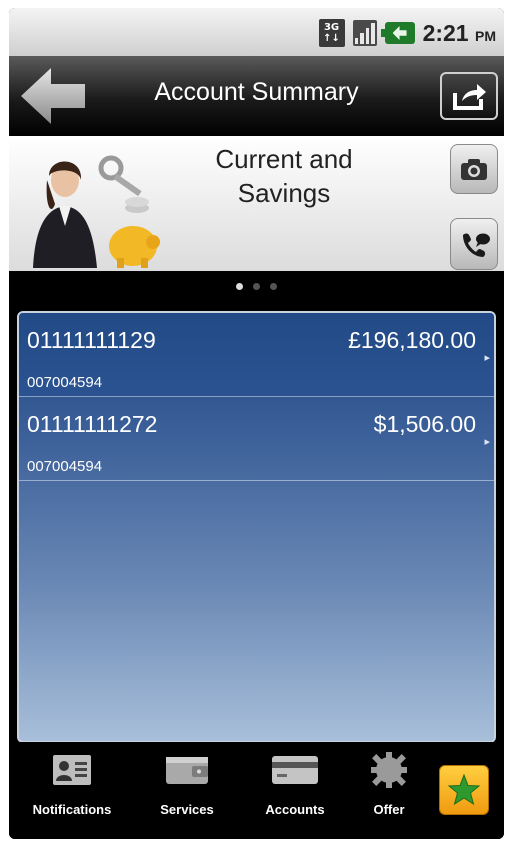  I want to click on account-number: 01111111129, so click(91, 340).